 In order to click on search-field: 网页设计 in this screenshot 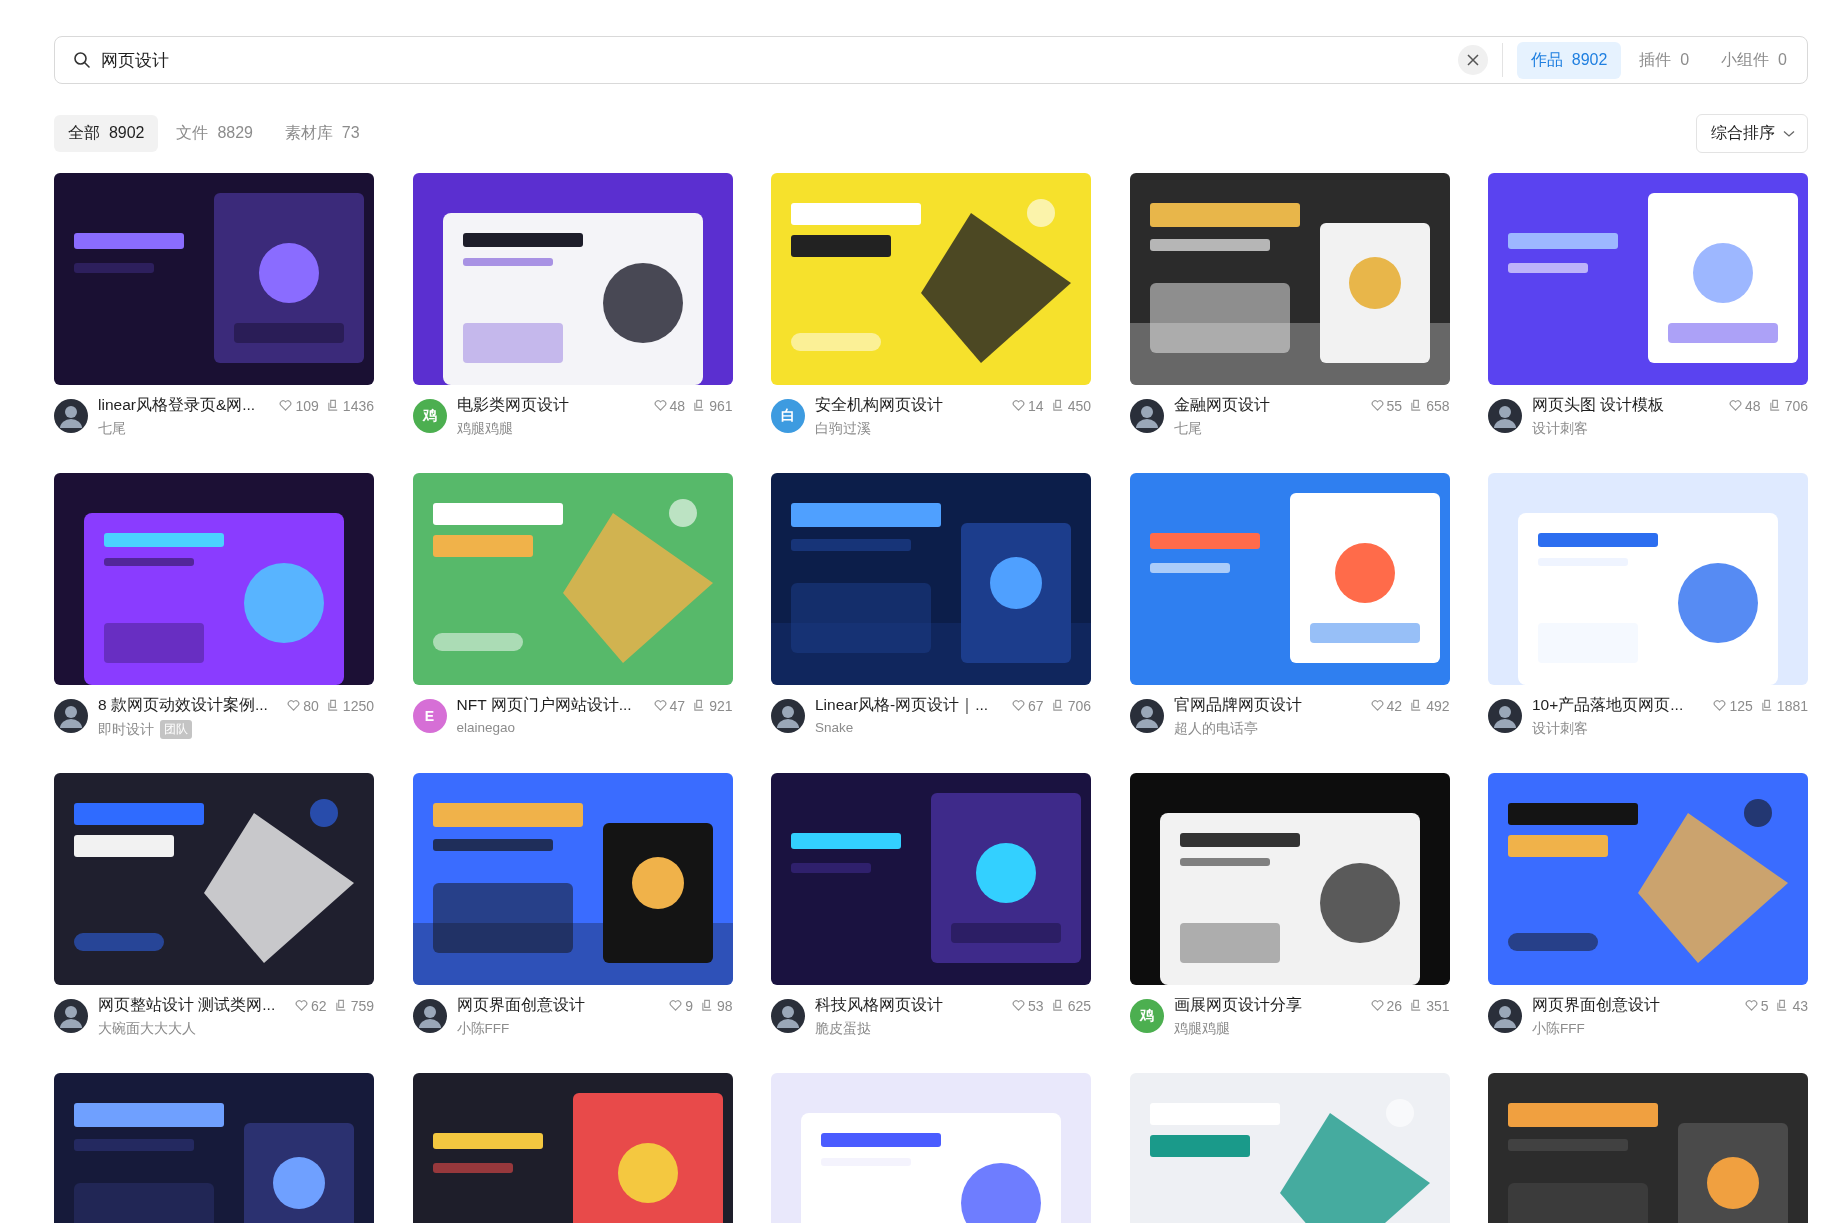, I will do `click(778, 60)`.